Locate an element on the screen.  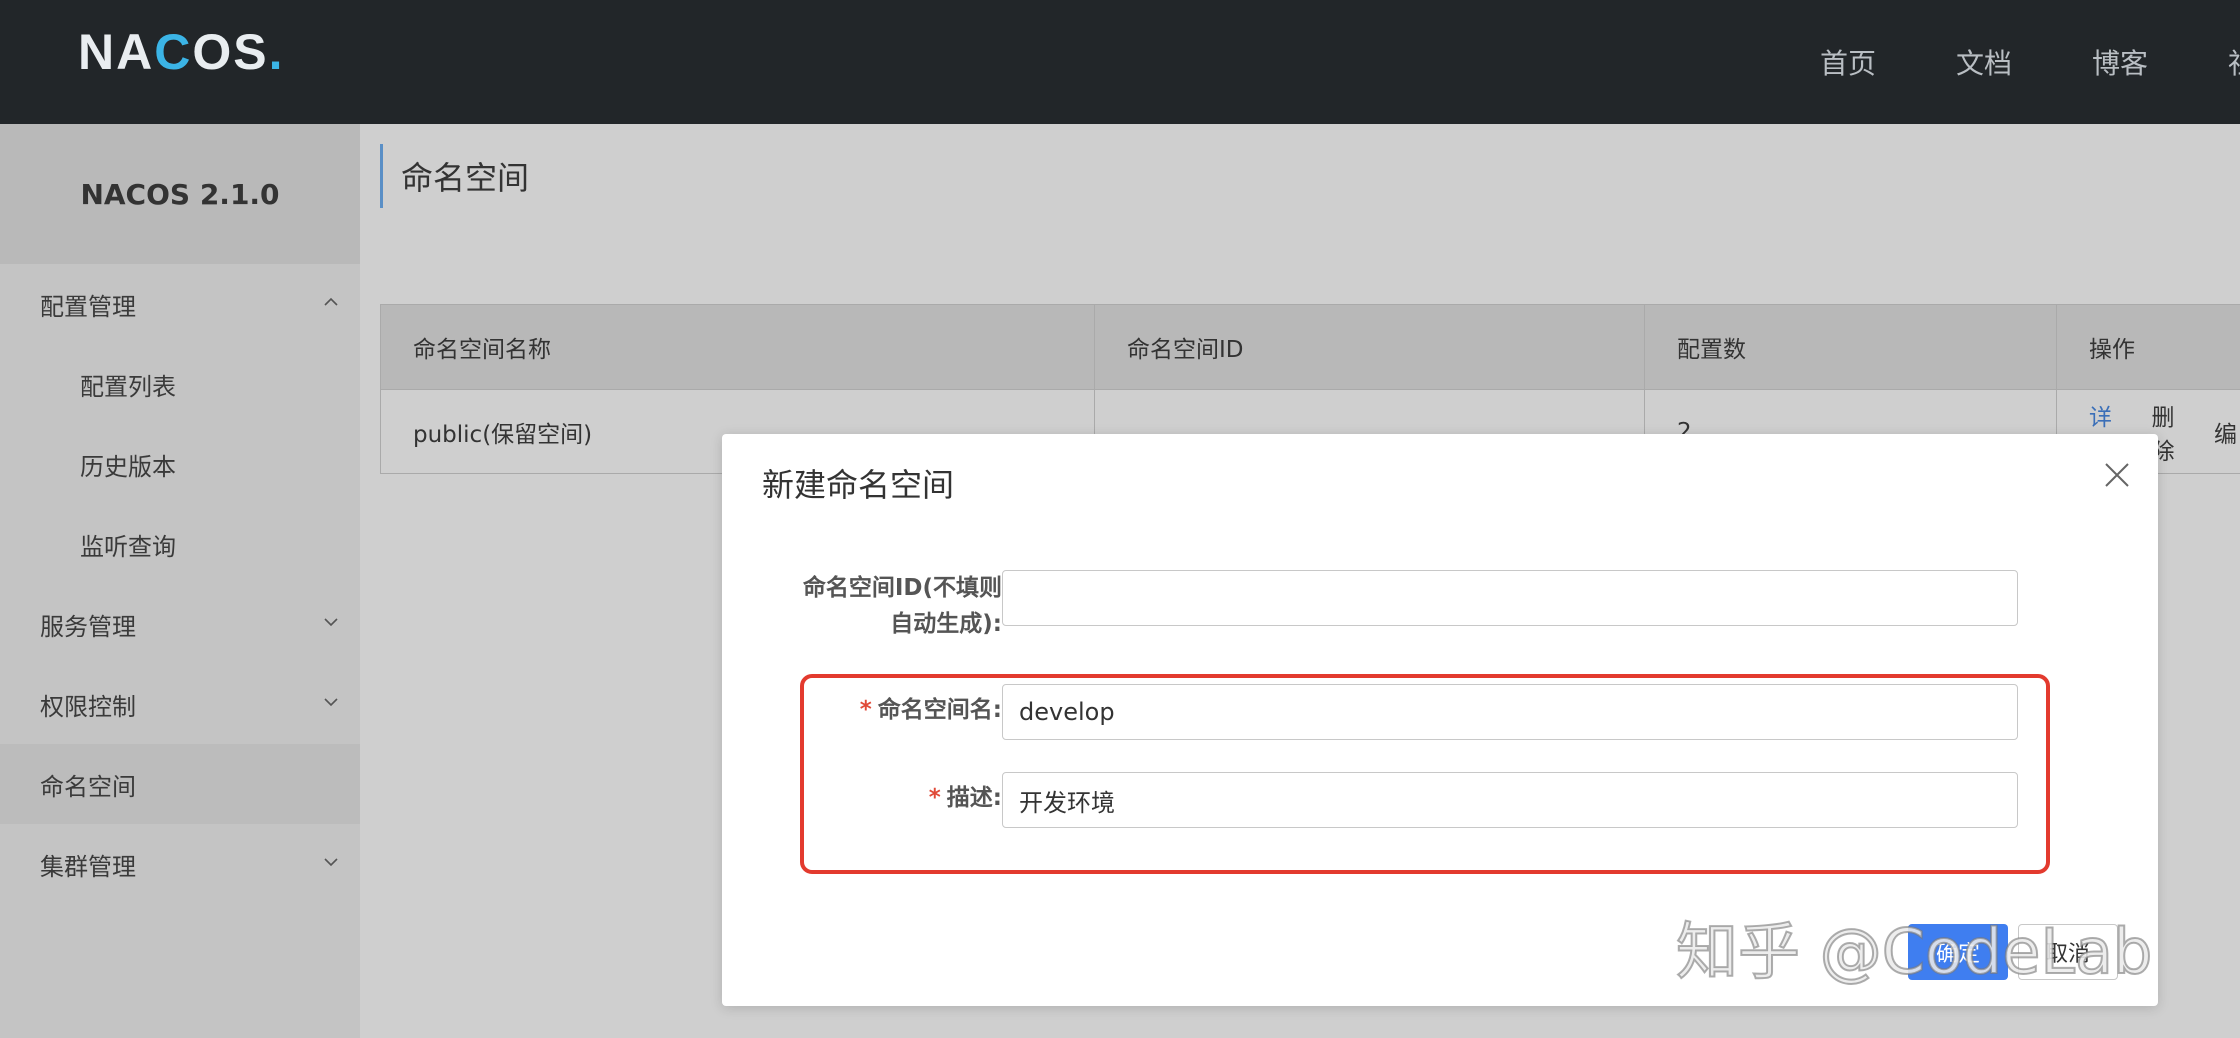
sidebar-item-label: 命名空间 is located at coordinates (88, 786).